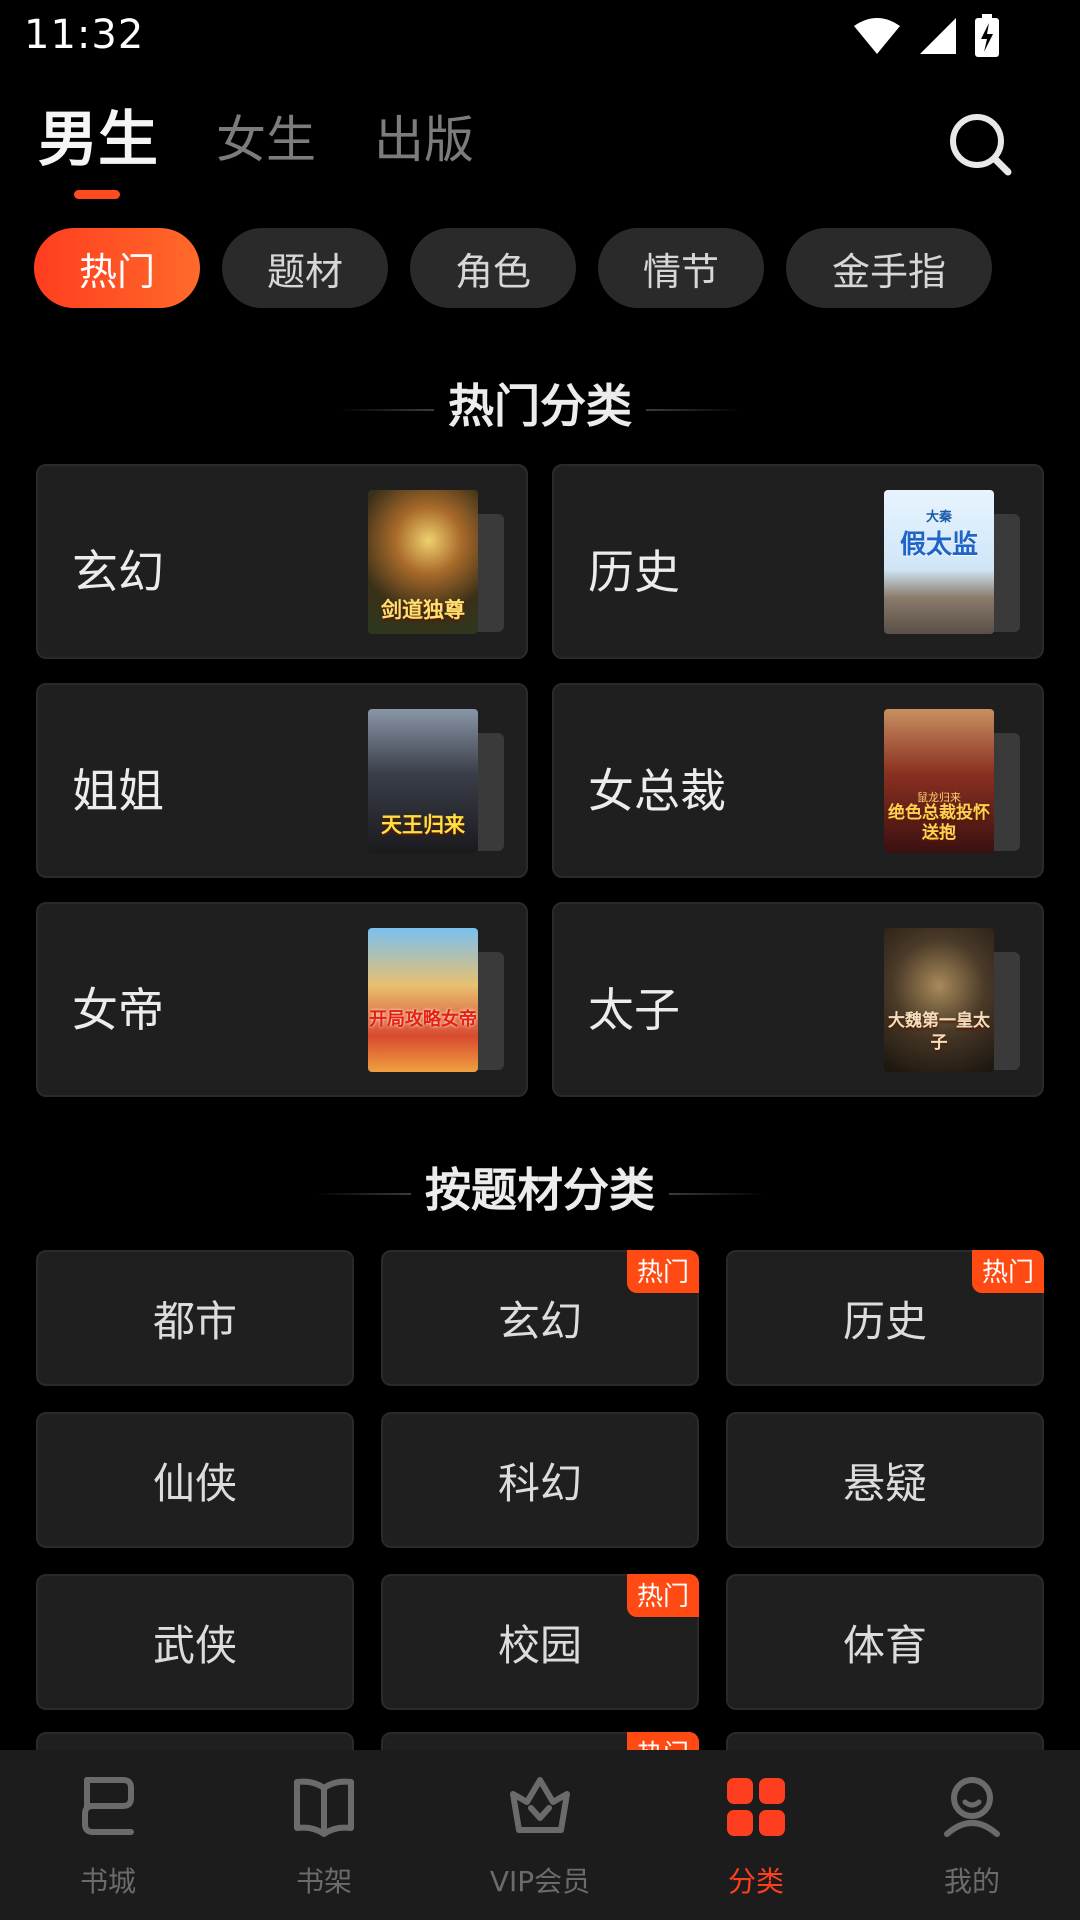 The image size is (1080, 1920). I want to click on book-cover: 大魏第一皇太子, so click(939, 1000).